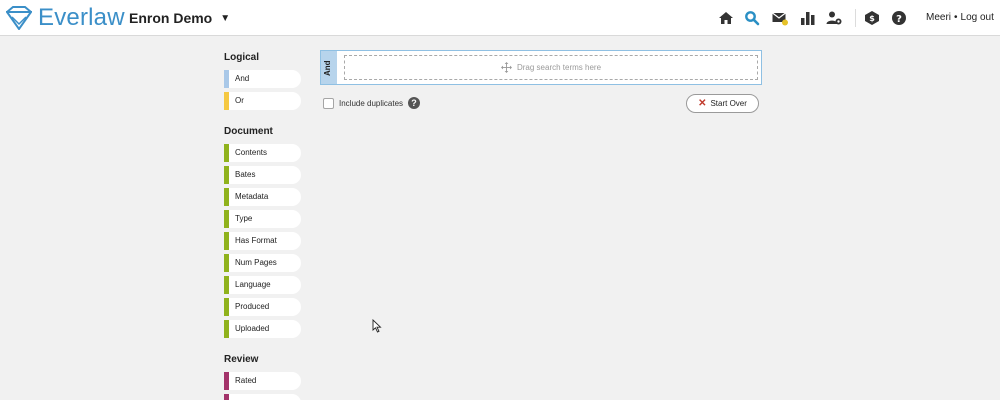 This screenshot has width=1000, height=400. I want to click on chevron-down-icon: ▼, so click(225, 18).